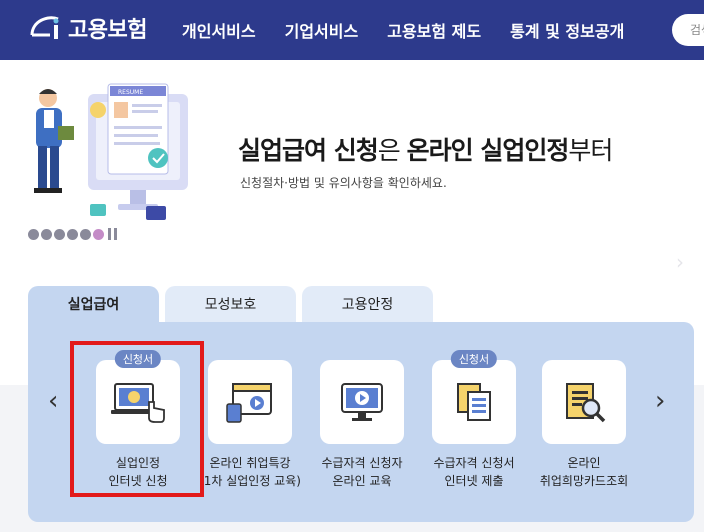 The width and height of the screenshot is (704, 532). I want to click on service-qualification-online-education: 수급자격 신청자 온라인 교육, so click(362, 425).